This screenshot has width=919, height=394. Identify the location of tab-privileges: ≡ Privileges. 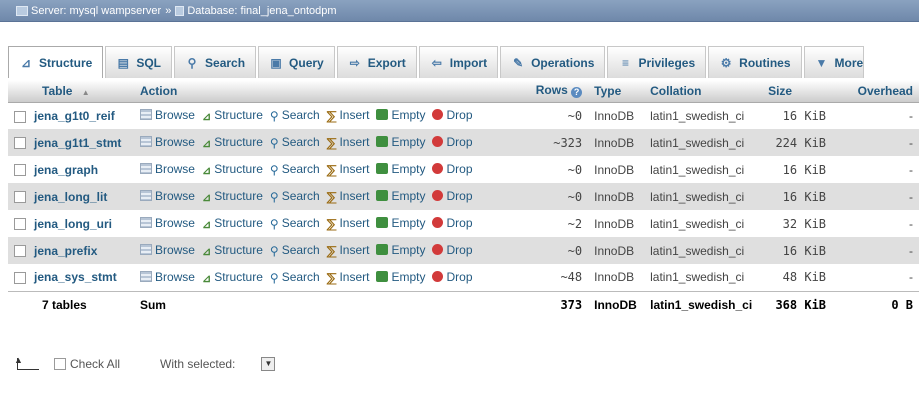
(657, 62).